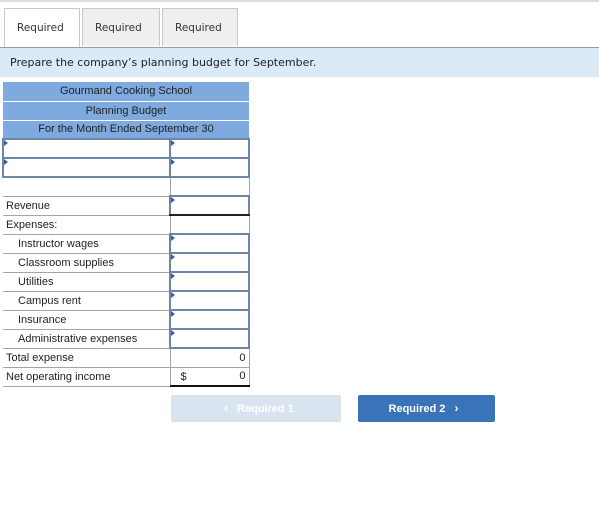  Describe the element at coordinates (126, 130) in the screenshot. I see `statement-period: For the Month Ended September 30` at that location.